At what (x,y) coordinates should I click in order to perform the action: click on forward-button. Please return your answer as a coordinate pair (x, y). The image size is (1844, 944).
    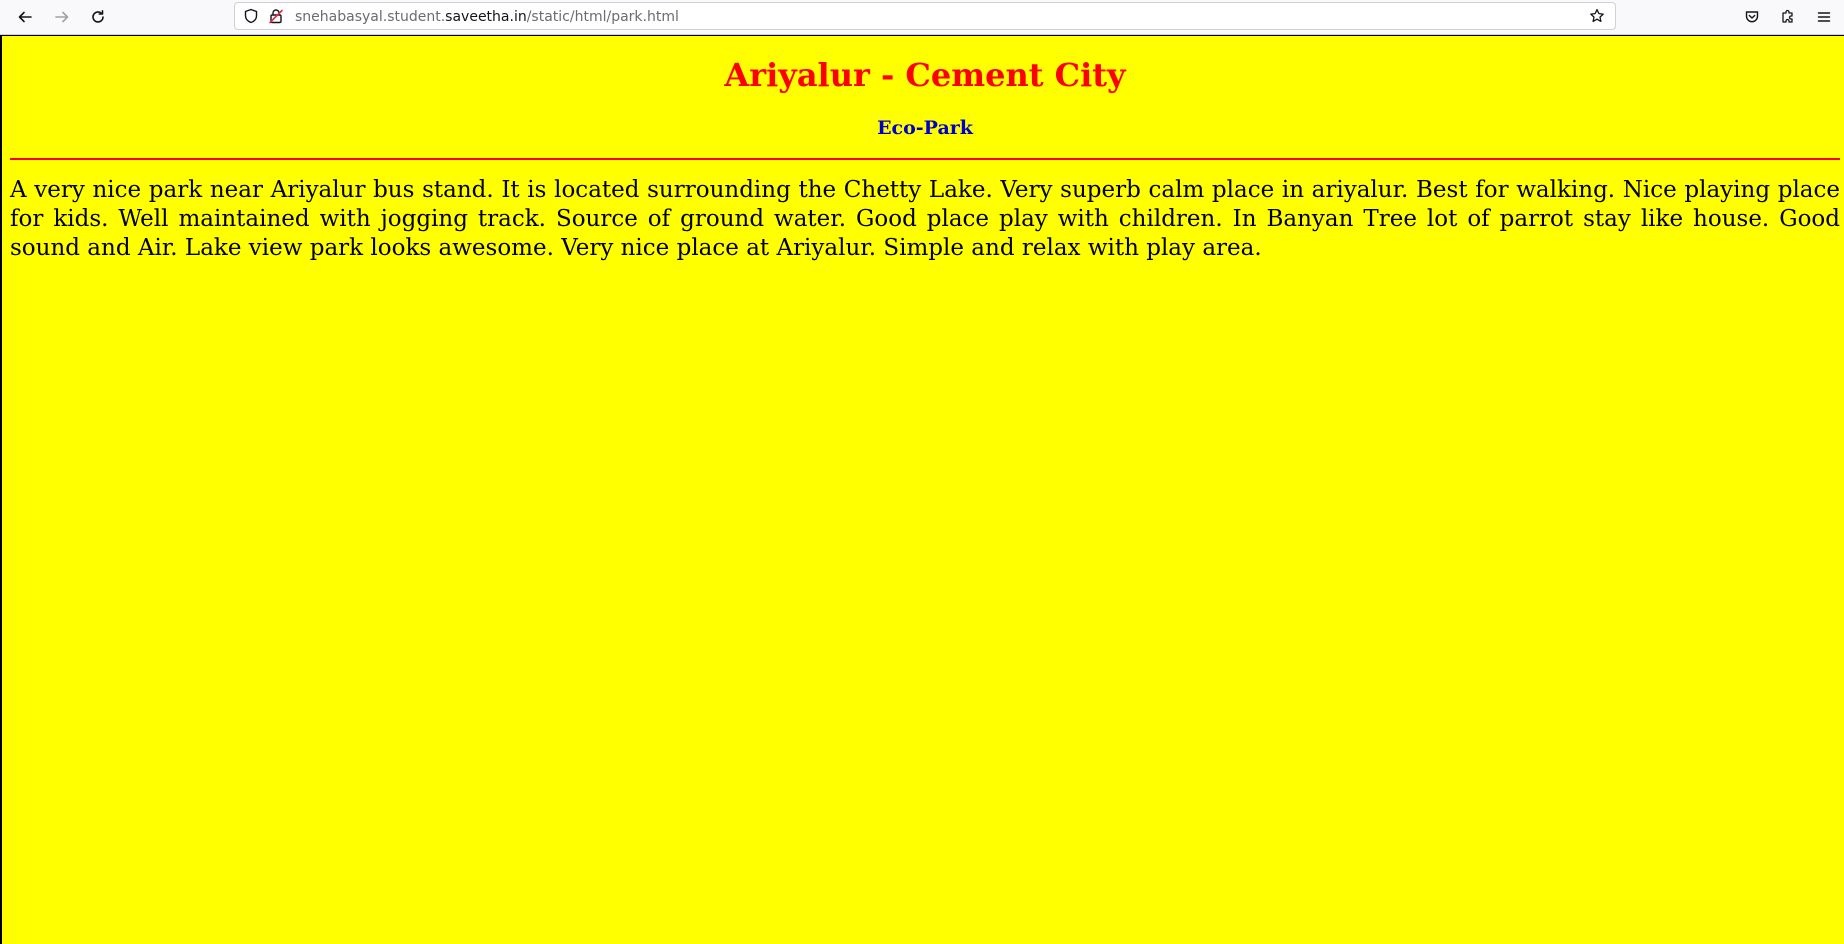
    Looking at the image, I should click on (62, 17).